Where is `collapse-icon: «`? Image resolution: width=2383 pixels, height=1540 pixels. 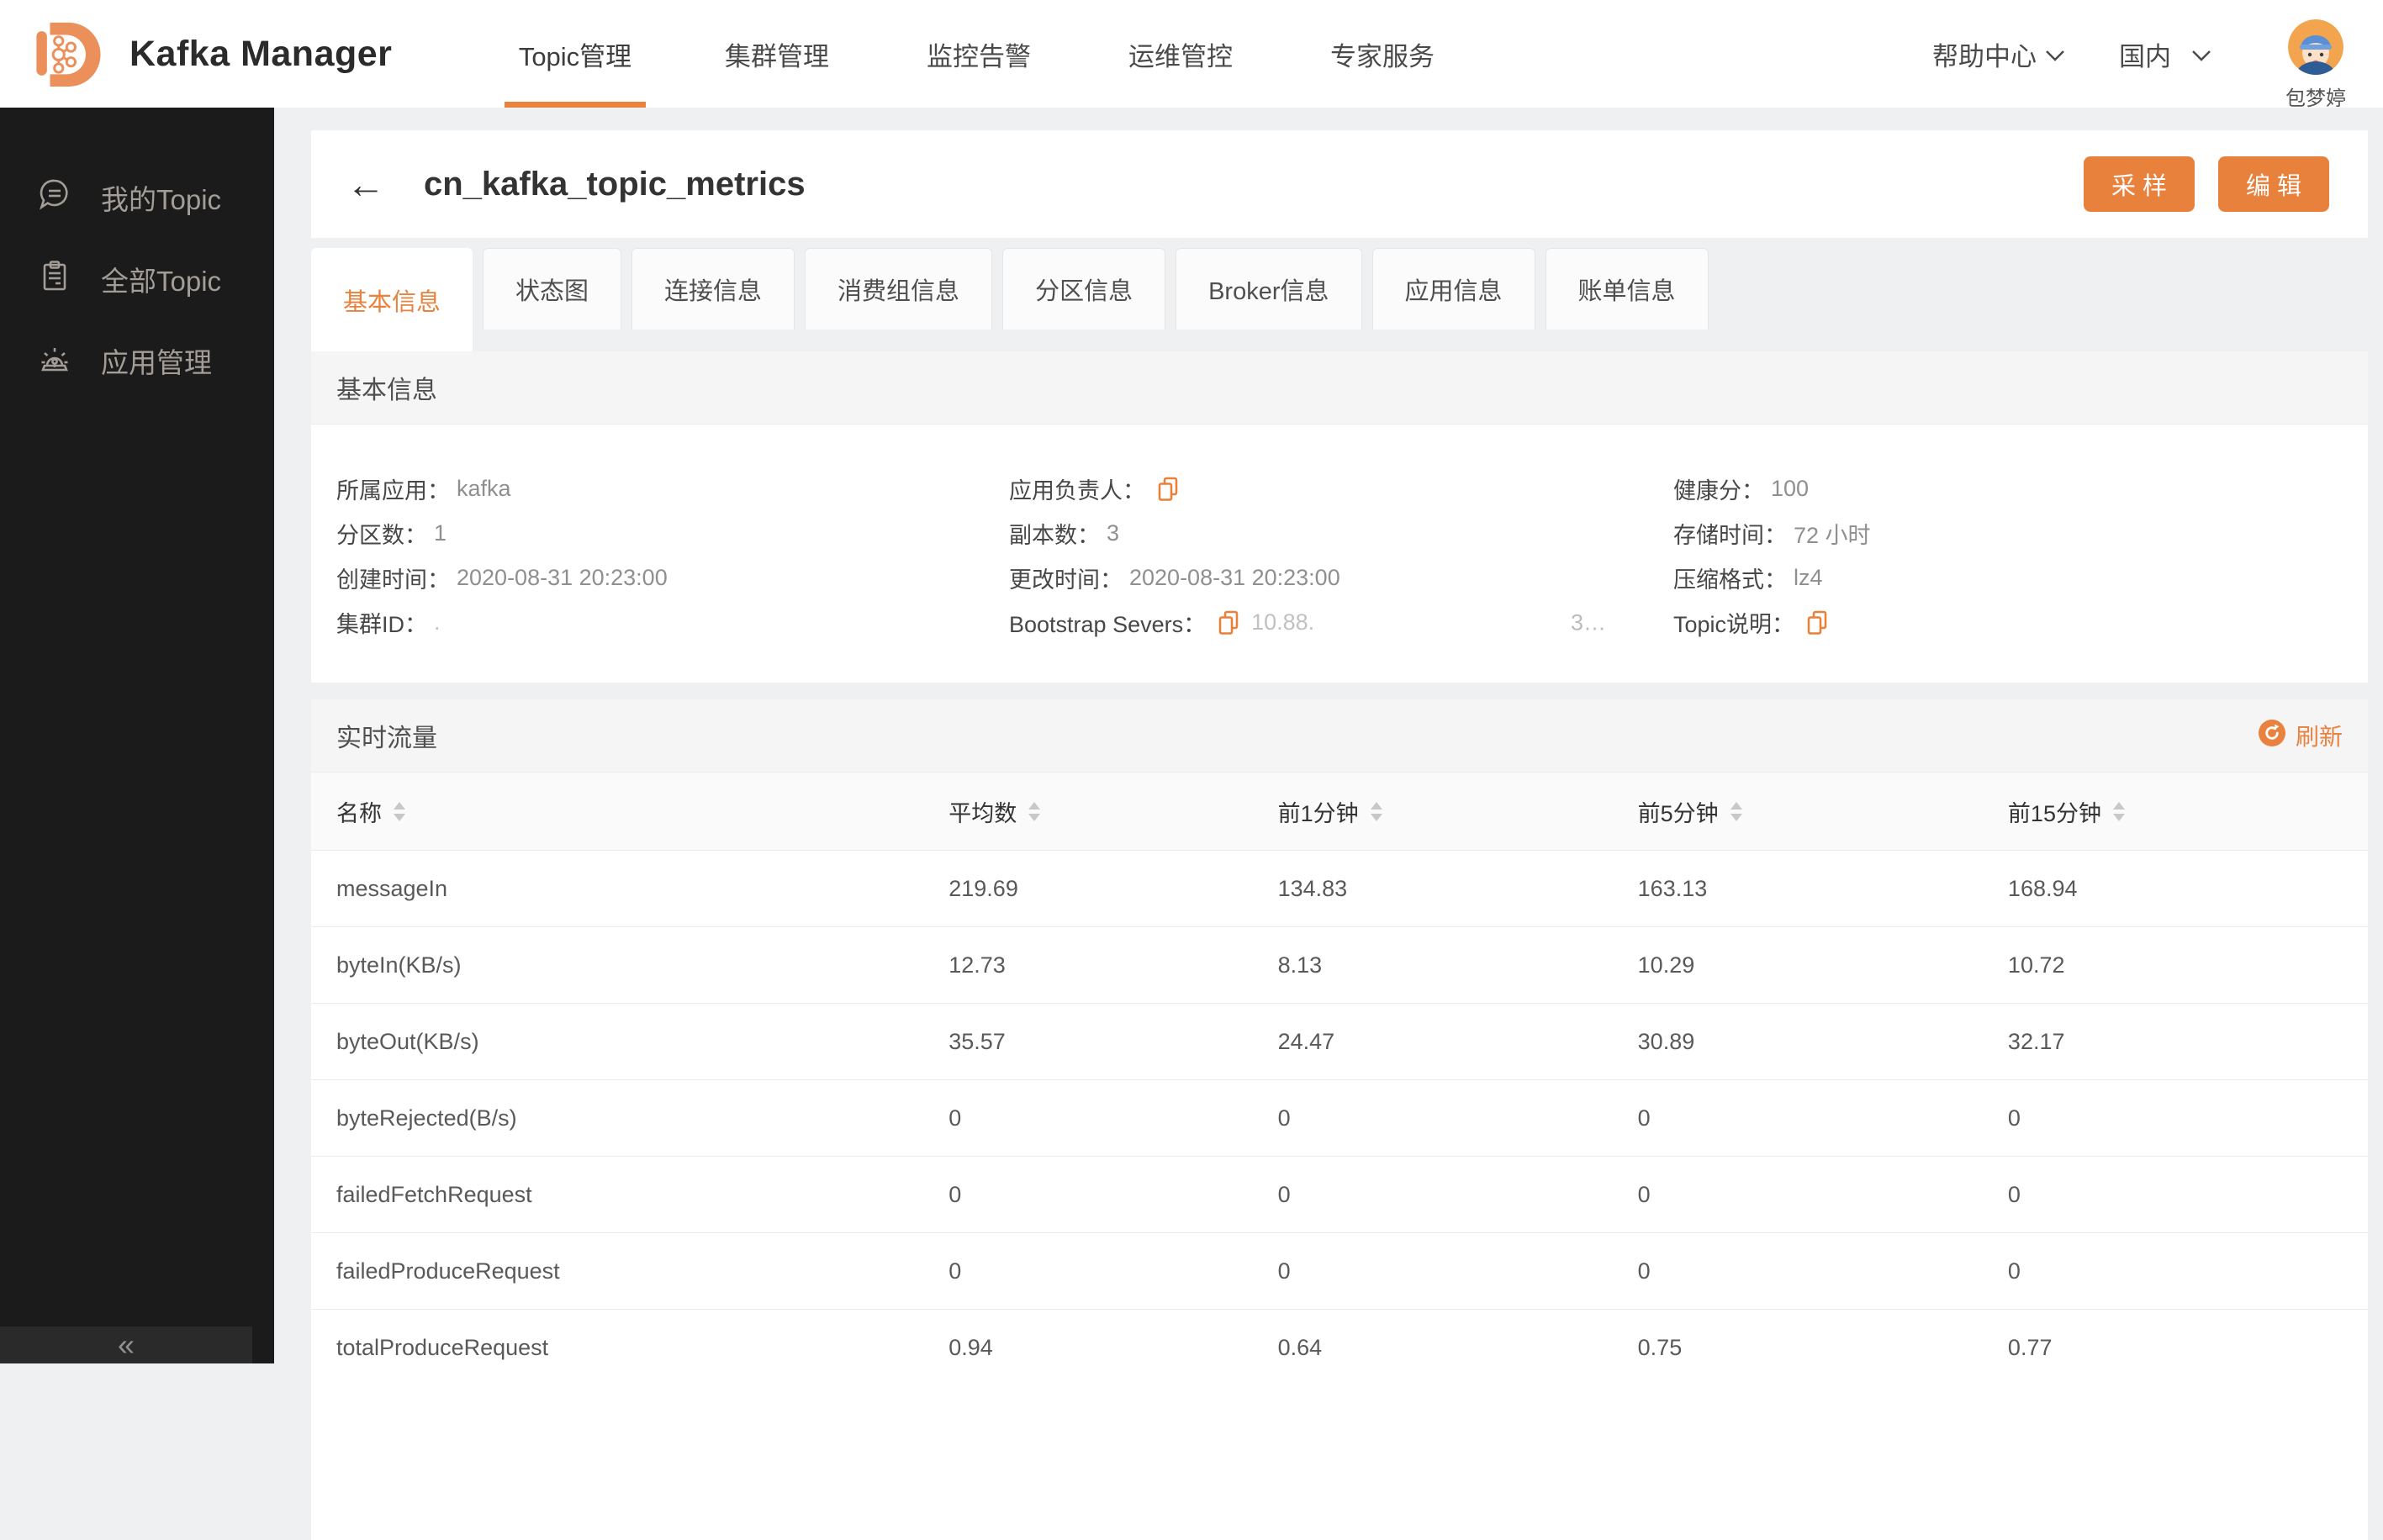
collapse-icon: « is located at coordinates (126, 1344).